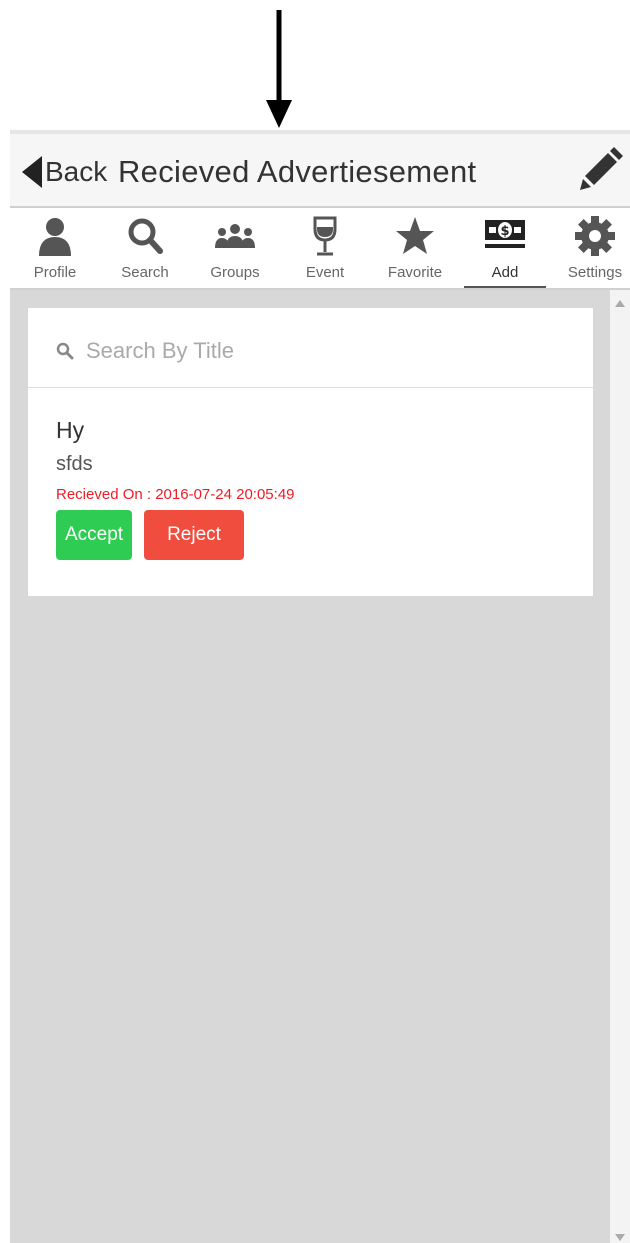 This screenshot has width=630, height=1243. Describe the element at coordinates (326, 351) in the screenshot. I see `search-input` at that location.